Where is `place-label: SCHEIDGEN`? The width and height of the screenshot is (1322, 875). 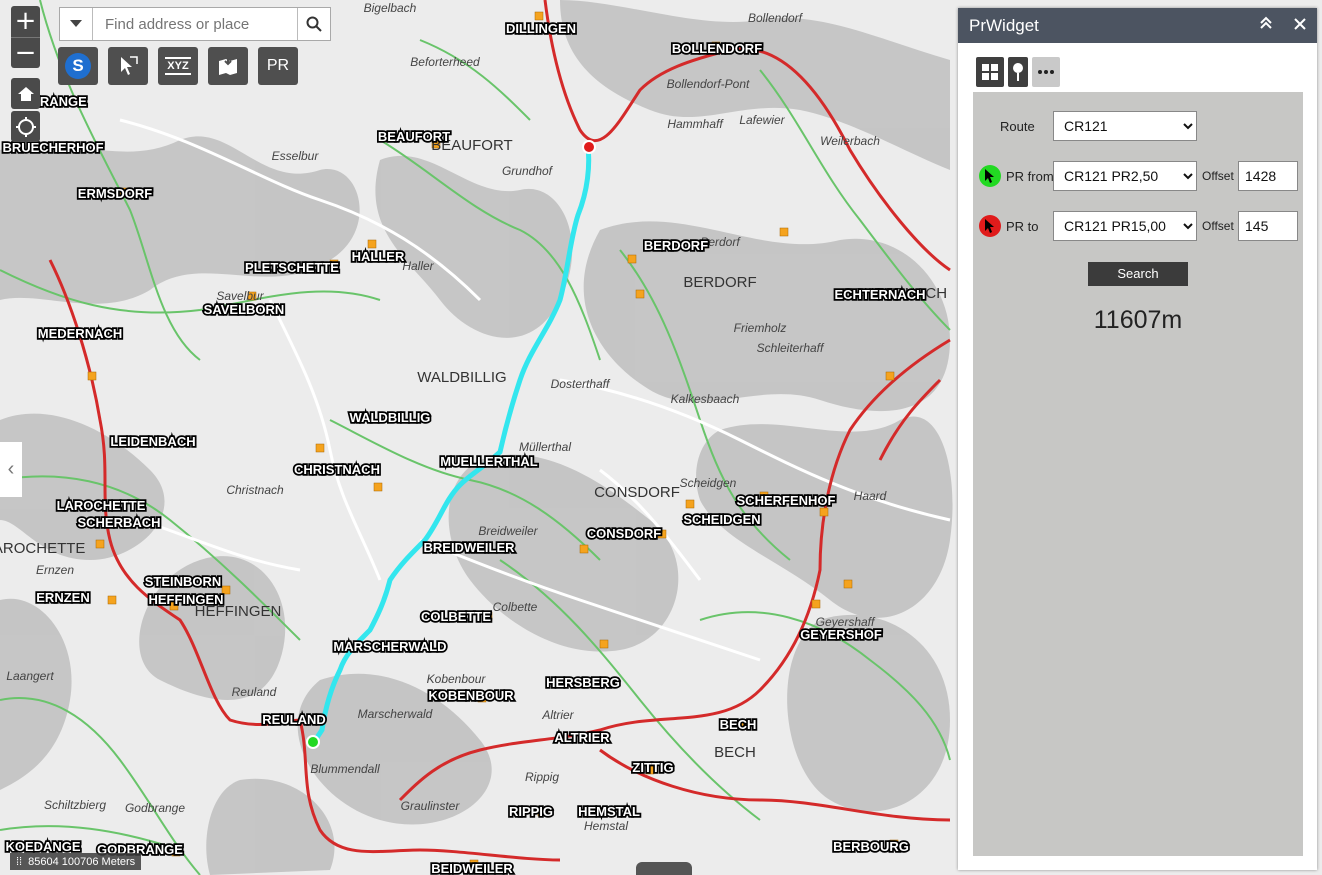 place-label: SCHEIDGEN is located at coordinates (722, 519).